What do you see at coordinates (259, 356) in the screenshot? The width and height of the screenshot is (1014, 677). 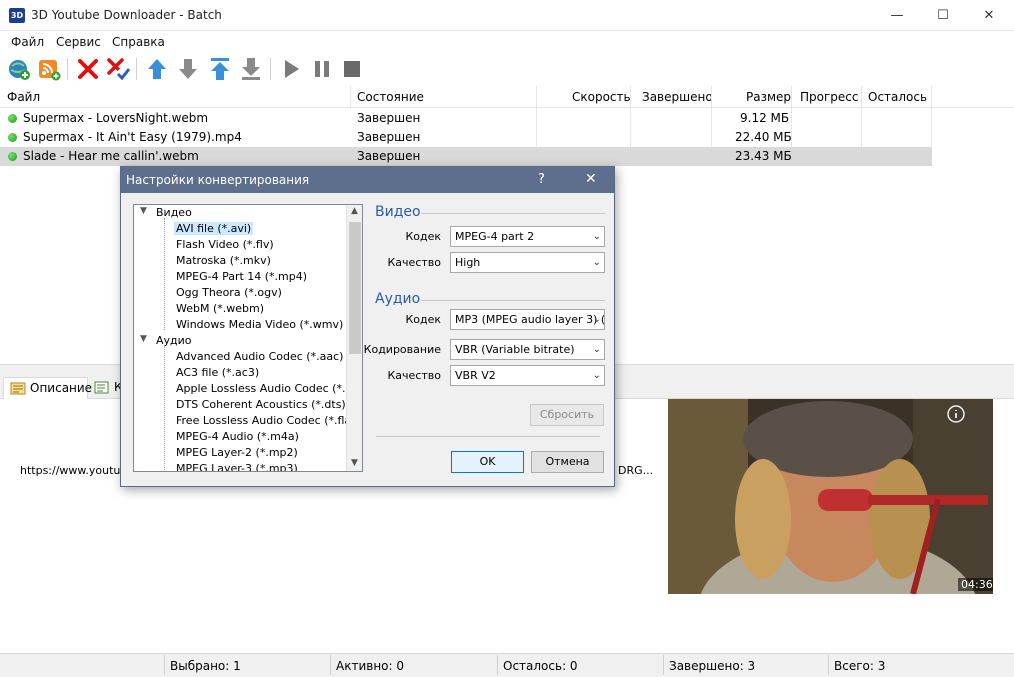 I see `tree-item-aac: Advanced Audio Codec (*.aac)` at bounding box center [259, 356].